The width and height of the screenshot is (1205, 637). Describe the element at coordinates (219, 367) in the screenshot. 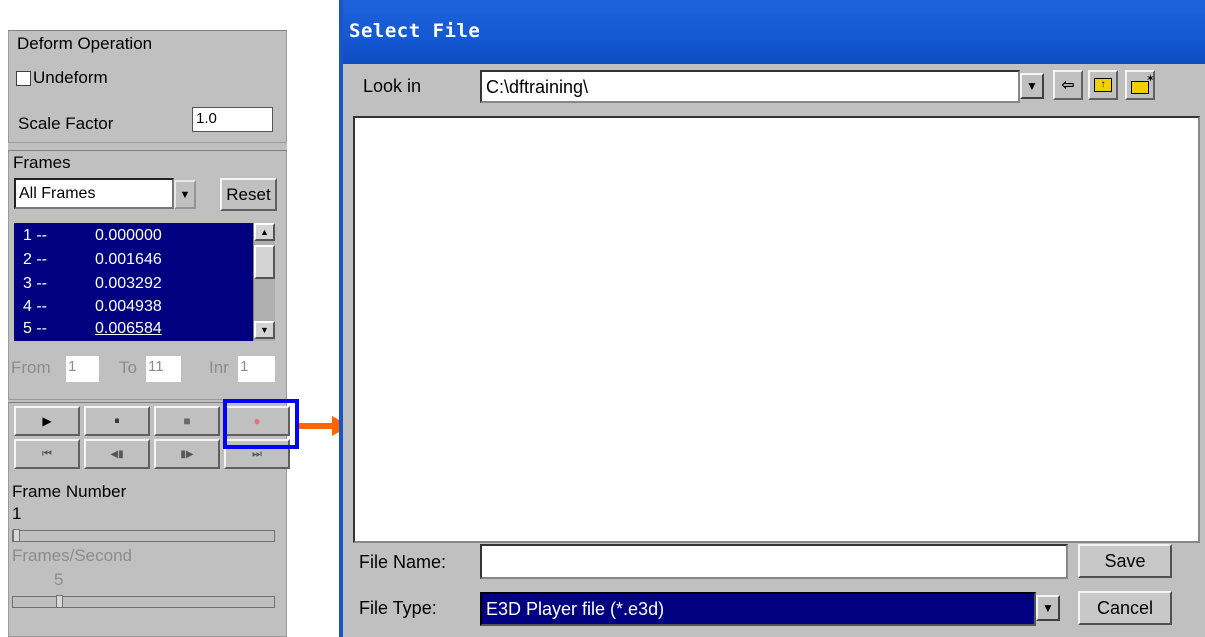

I see `inr-label: Inr` at that location.